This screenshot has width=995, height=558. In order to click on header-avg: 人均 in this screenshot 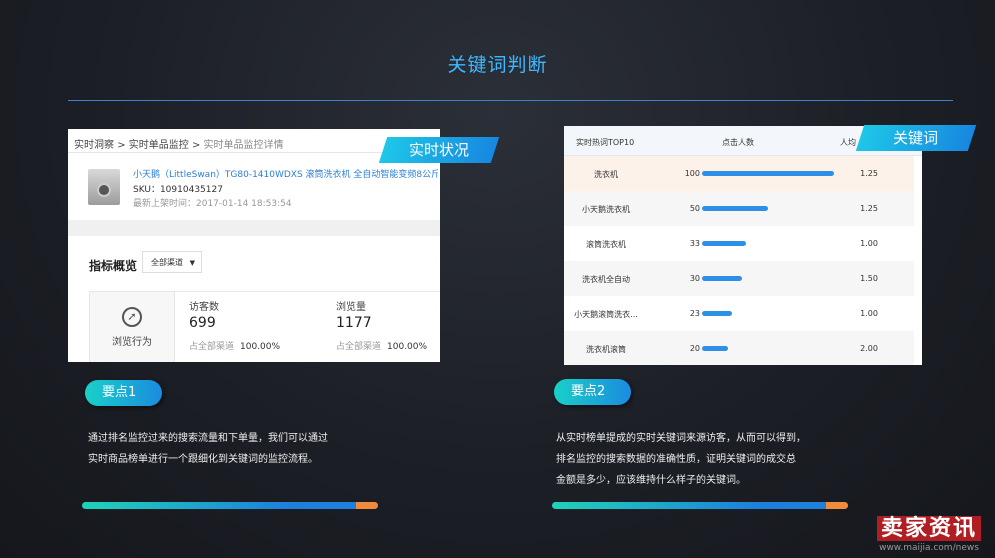, I will do `click(848, 142)`.